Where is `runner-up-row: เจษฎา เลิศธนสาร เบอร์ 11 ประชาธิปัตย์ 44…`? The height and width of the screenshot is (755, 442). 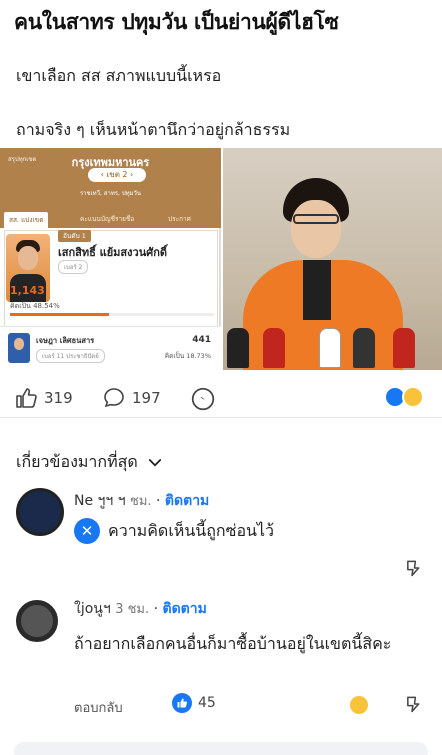 runner-up-row: เจษฎา เลิศธนสาร เบอร์ 11 ประชาธิปัตย์ 44… is located at coordinates (110, 348).